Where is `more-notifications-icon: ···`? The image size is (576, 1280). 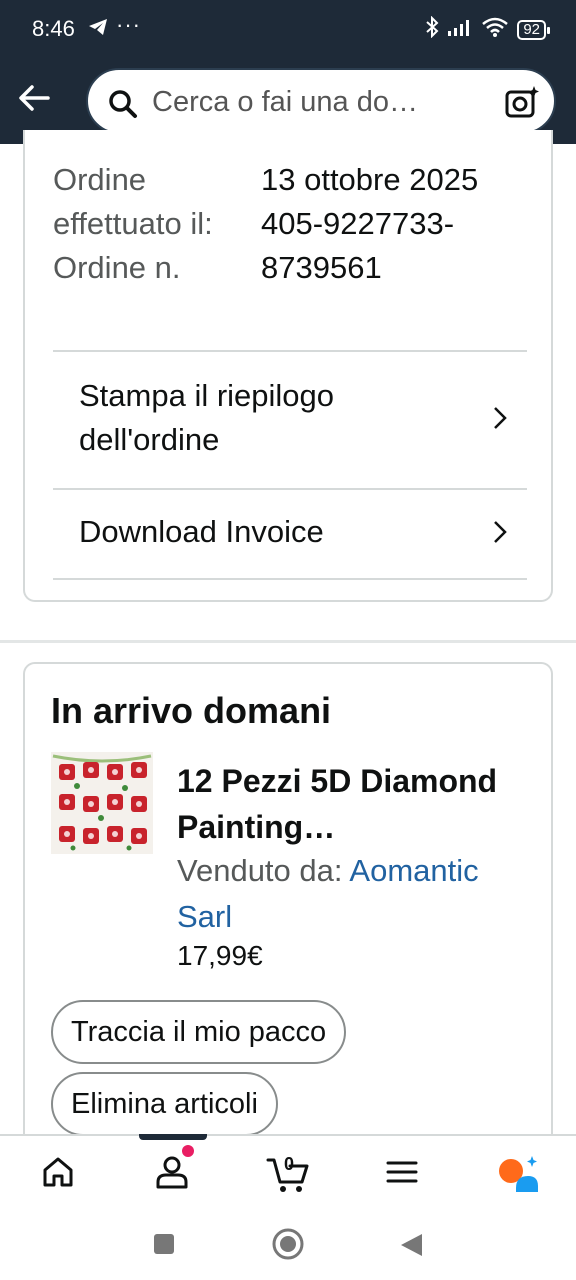 more-notifications-icon: ··· is located at coordinates (128, 24).